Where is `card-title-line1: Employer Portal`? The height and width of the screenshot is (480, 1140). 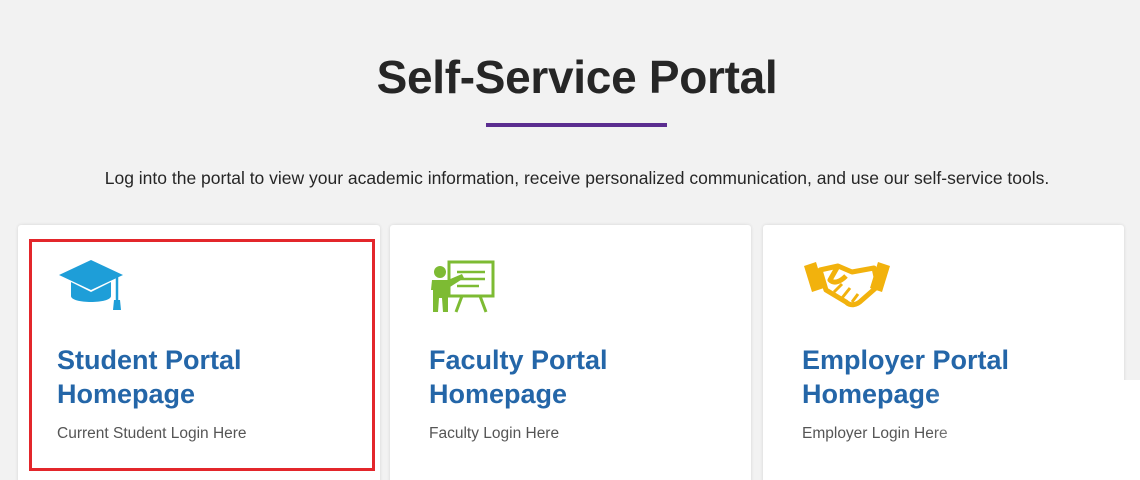
card-title-line1: Employer Portal is located at coordinates (906, 360).